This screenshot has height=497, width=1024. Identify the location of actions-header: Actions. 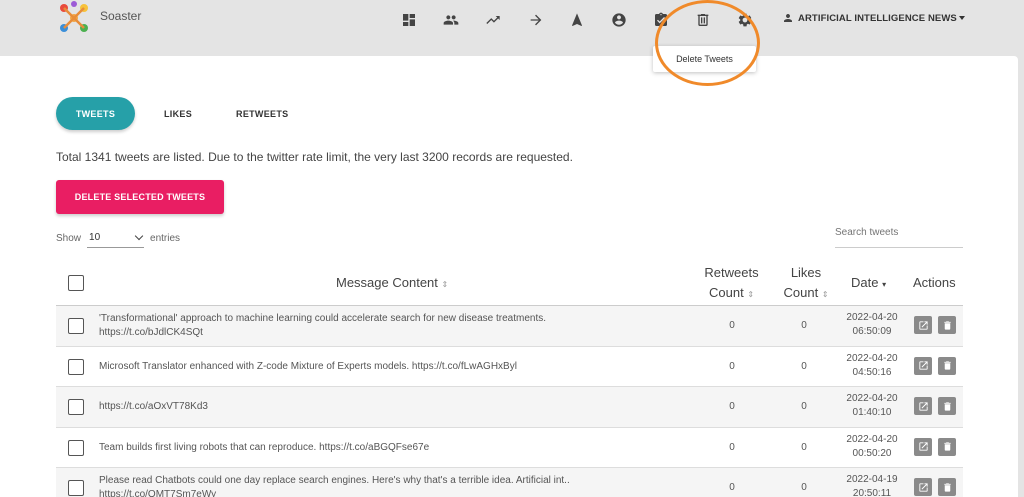
(934, 282).